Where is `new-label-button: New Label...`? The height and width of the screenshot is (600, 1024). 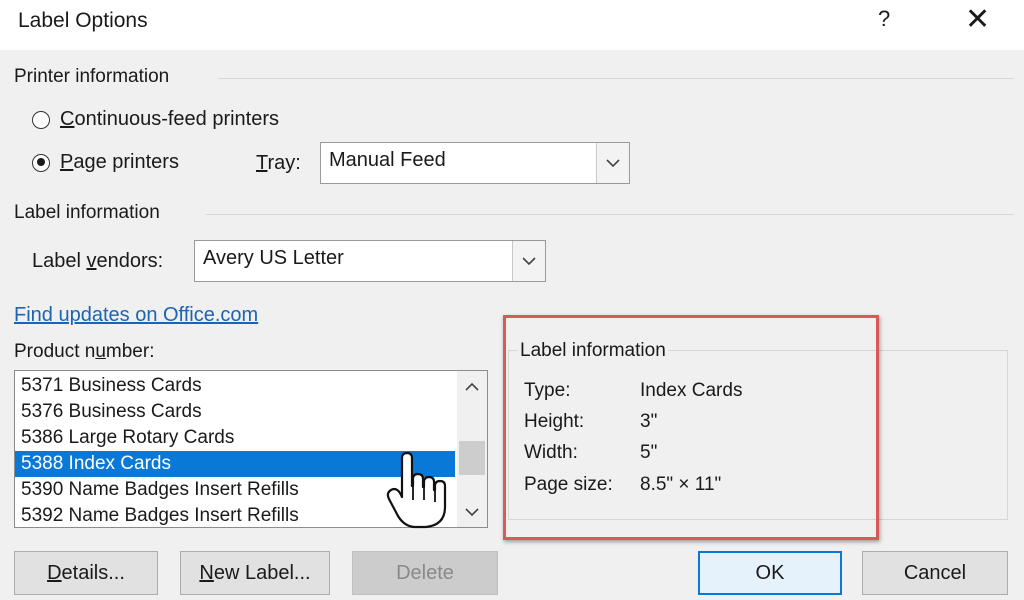 new-label-button: New Label... is located at coordinates (255, 573).